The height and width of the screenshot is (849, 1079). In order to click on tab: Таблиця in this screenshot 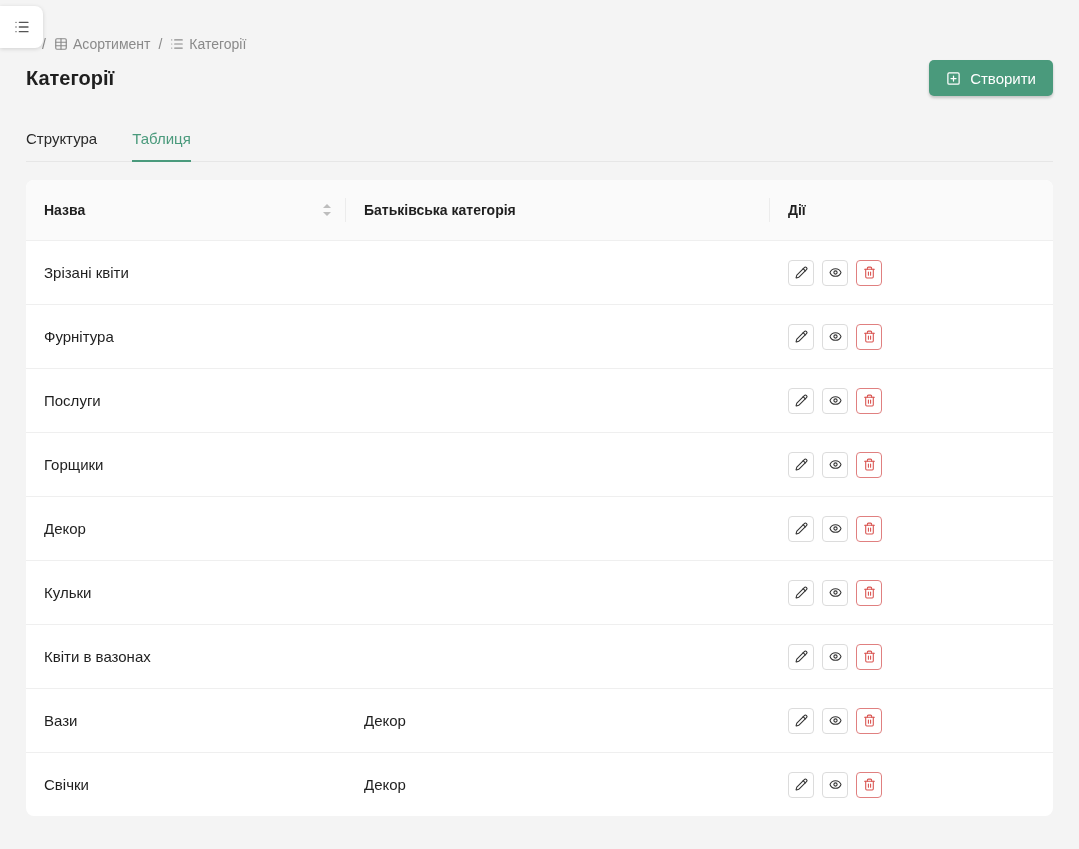, I will do `click(161, 141)`.